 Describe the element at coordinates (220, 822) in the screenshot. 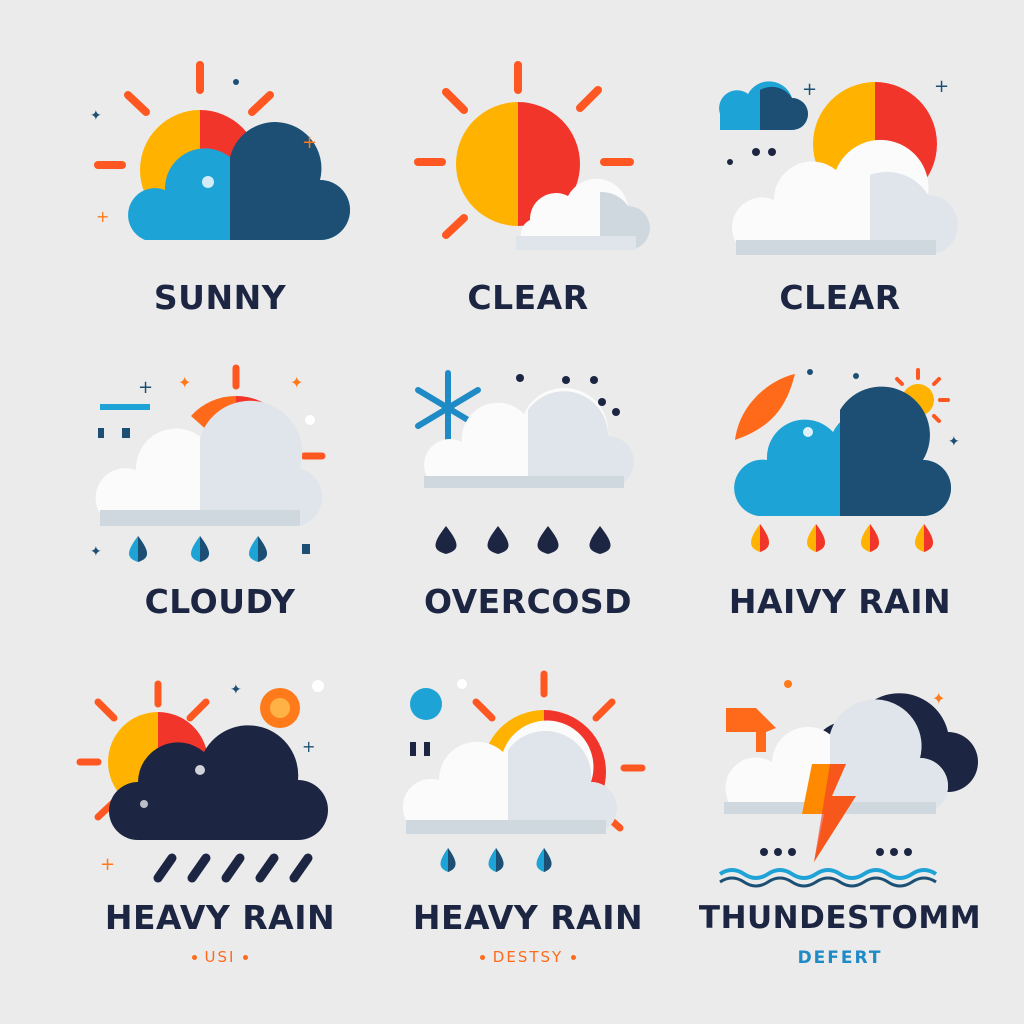

I see `tile-heavy-rain: ✦ + + HEAVY RAIN USI` at that location.